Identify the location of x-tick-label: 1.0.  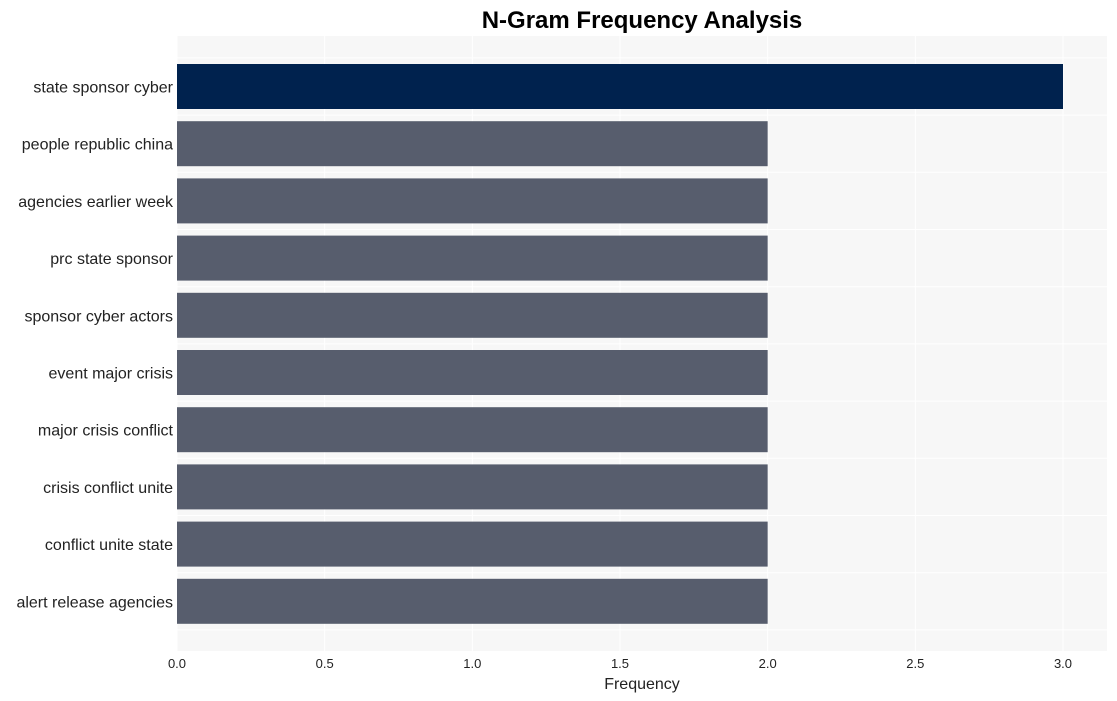
(472, 663).